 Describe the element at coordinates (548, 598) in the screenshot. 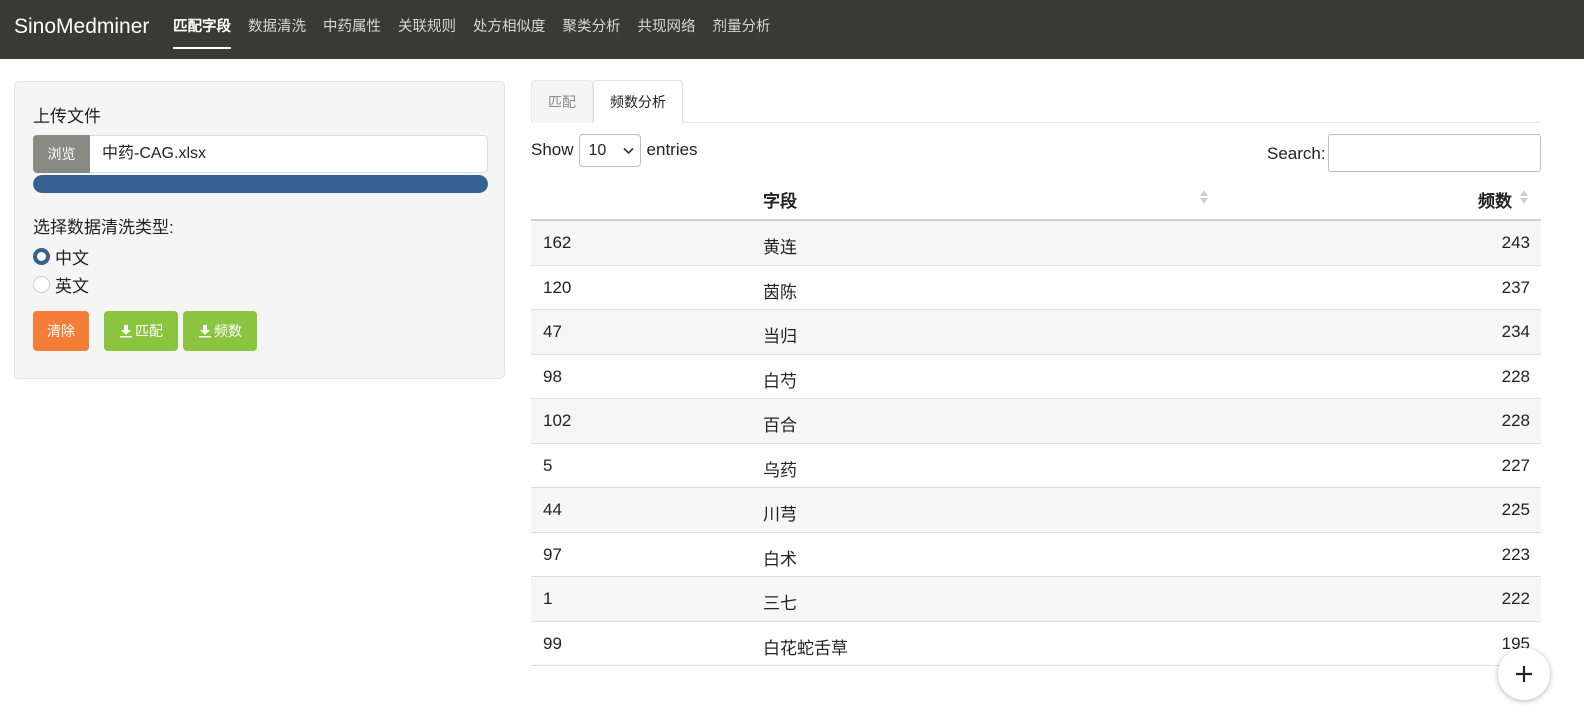

I see `row-index-cell: 1` at that location.